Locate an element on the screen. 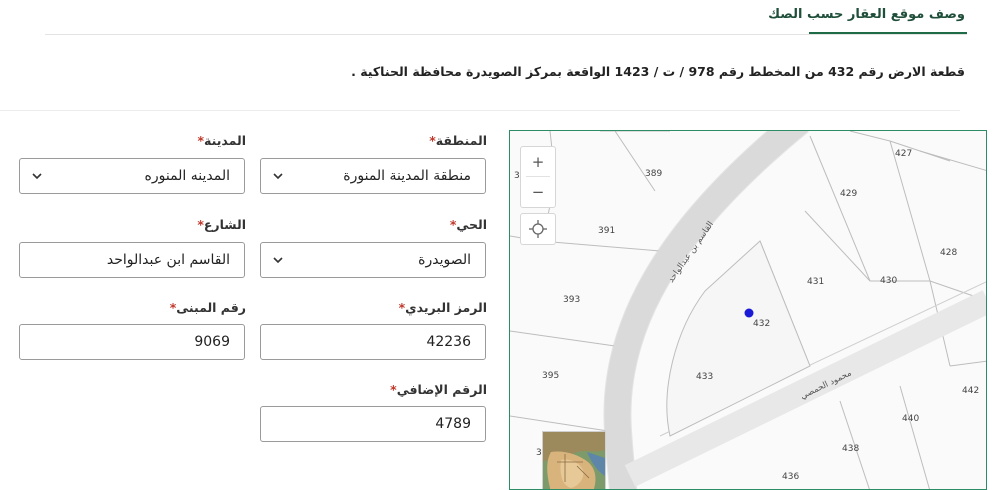 This screenshot has height=490, width=1000. additional-number-label: الرقم الإضافي* is located at coordinates (438, 389).